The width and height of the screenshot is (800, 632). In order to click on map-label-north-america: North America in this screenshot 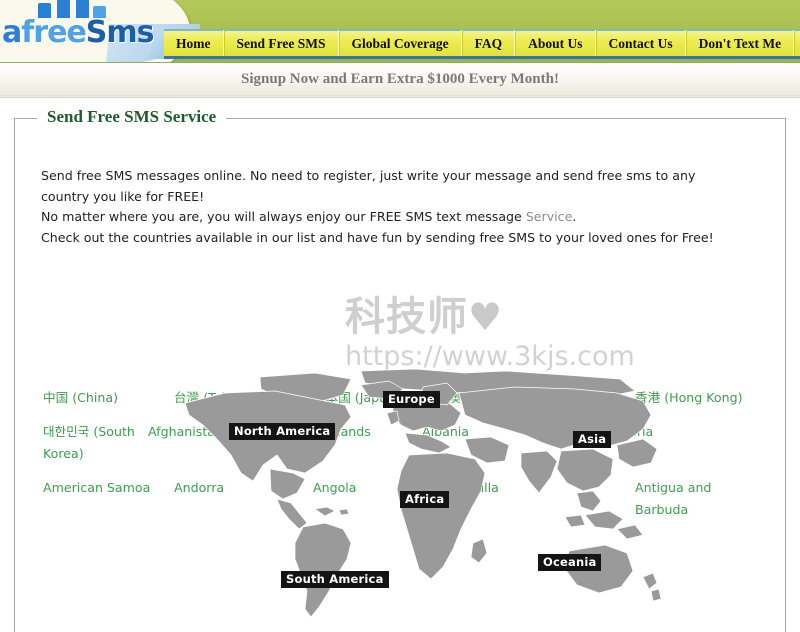, I will do `click(282, 431)`.